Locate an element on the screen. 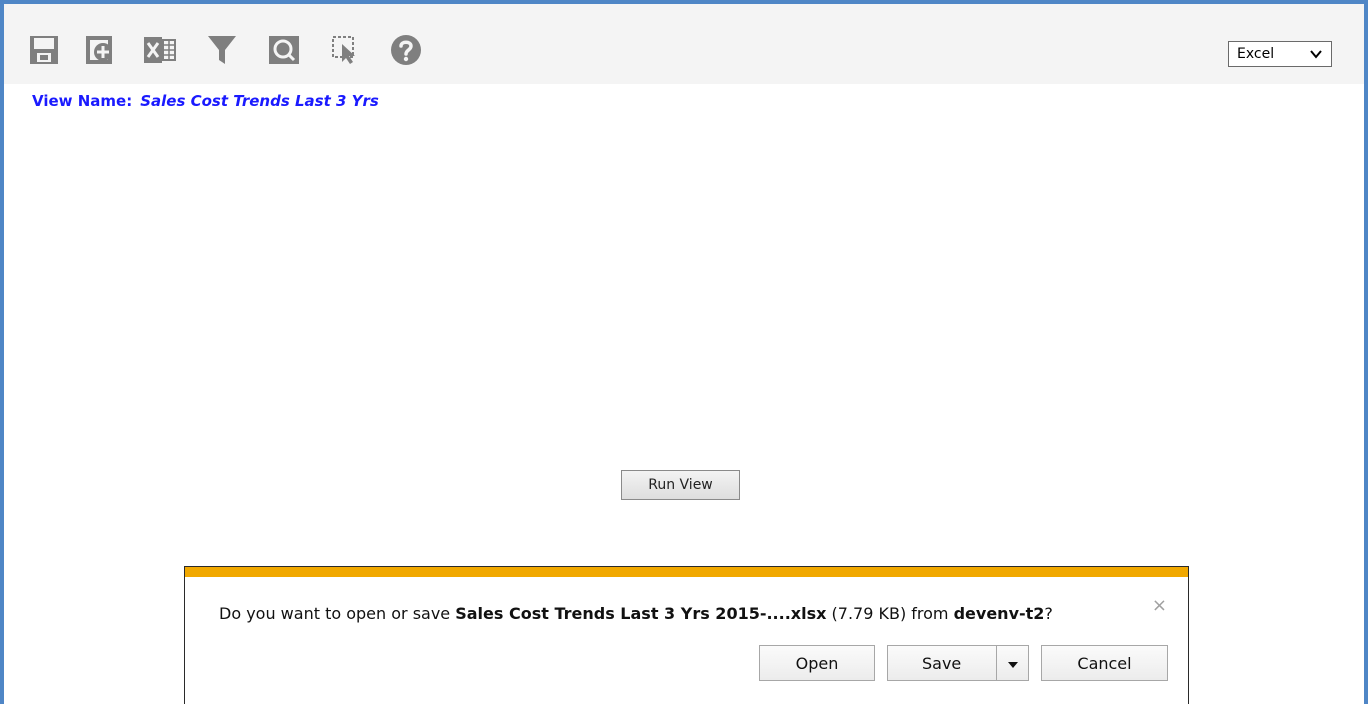  download-source: devenv-t2 is located at coordinates (999, 613).